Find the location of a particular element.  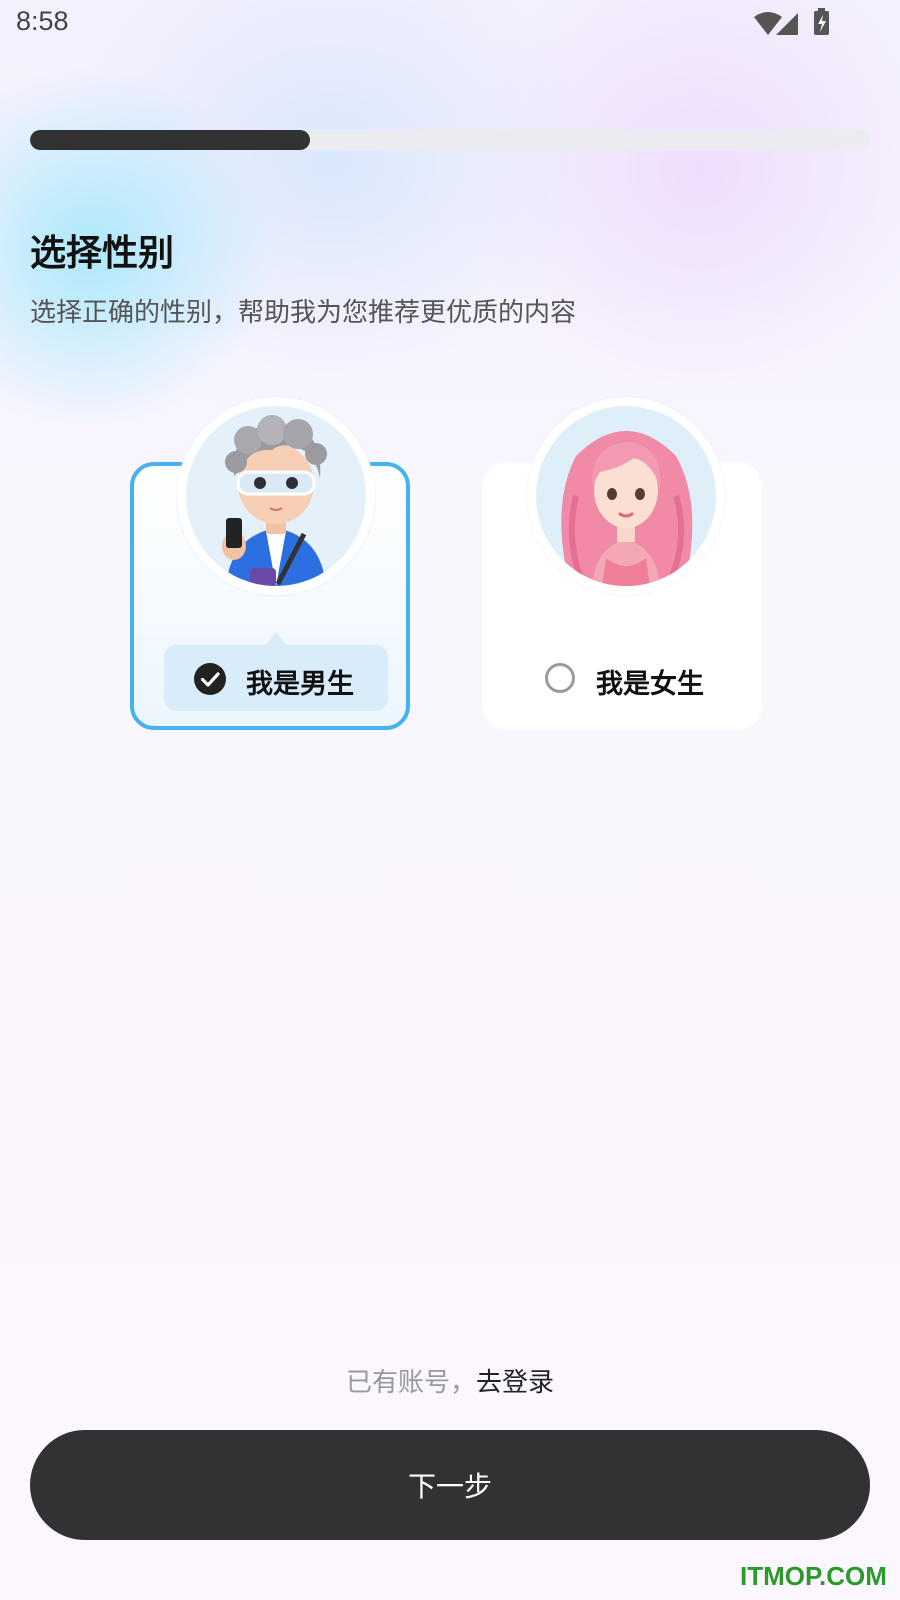

login-prompt: 已有账号， is located at coordinates (410, 1383).